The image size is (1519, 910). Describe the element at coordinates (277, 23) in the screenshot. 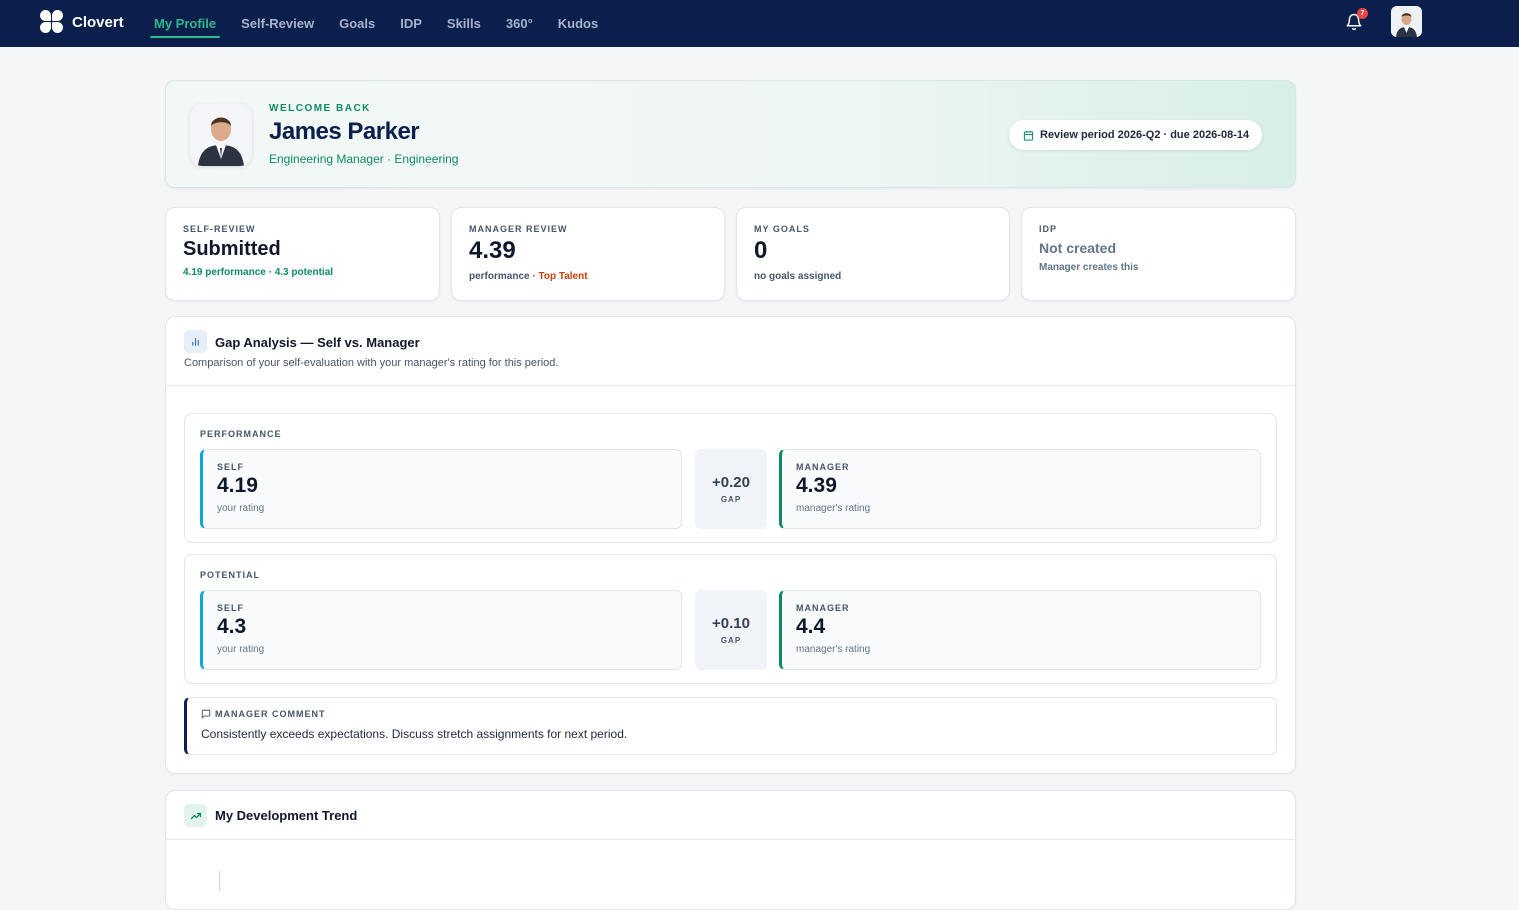

I see `tab-self-review: Self-Review` at that location.